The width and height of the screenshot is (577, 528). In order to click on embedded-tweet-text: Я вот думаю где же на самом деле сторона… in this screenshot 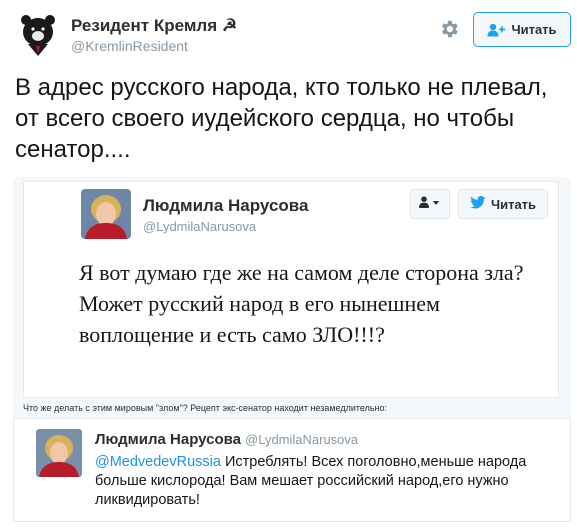, I will do `click(301, 303)`.